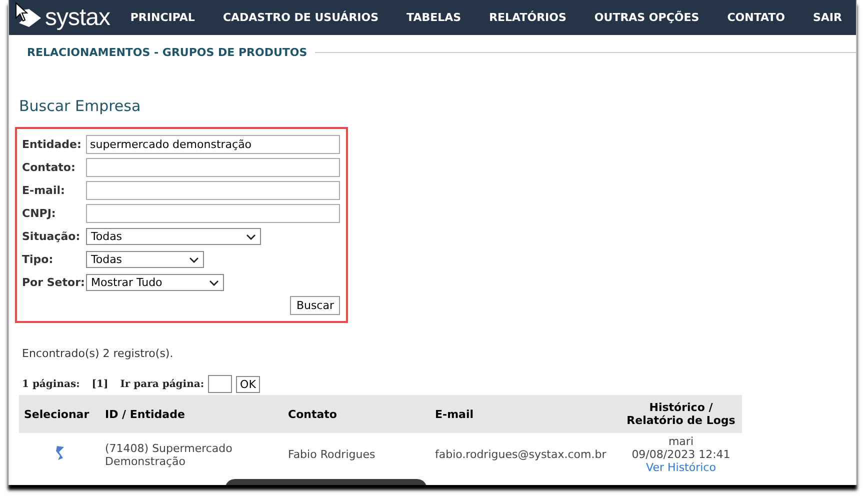 The image size is (863, 501). What do you see at coordinates (315, 305) in the screenshot?
I see `search-button: Buscar` at bounding box center [315, 305].